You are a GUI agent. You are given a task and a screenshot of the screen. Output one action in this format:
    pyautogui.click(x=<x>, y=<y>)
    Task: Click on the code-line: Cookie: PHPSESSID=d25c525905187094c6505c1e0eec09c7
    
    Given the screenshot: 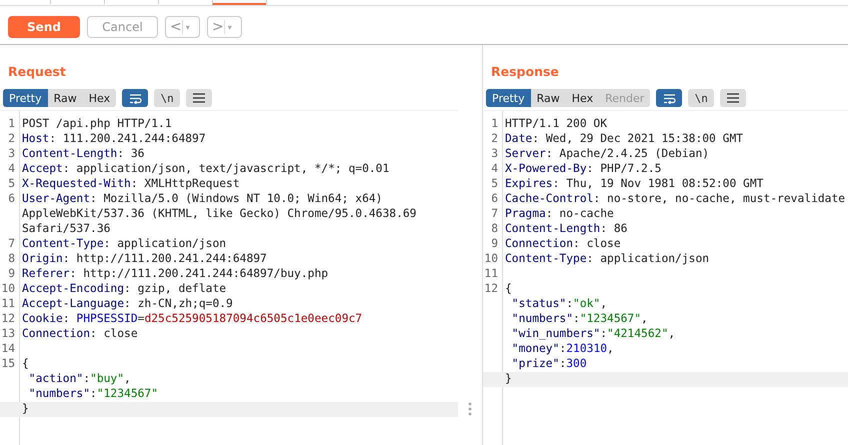 What is the action you would take?
    pyautogui.click(x=192, y=319)
    